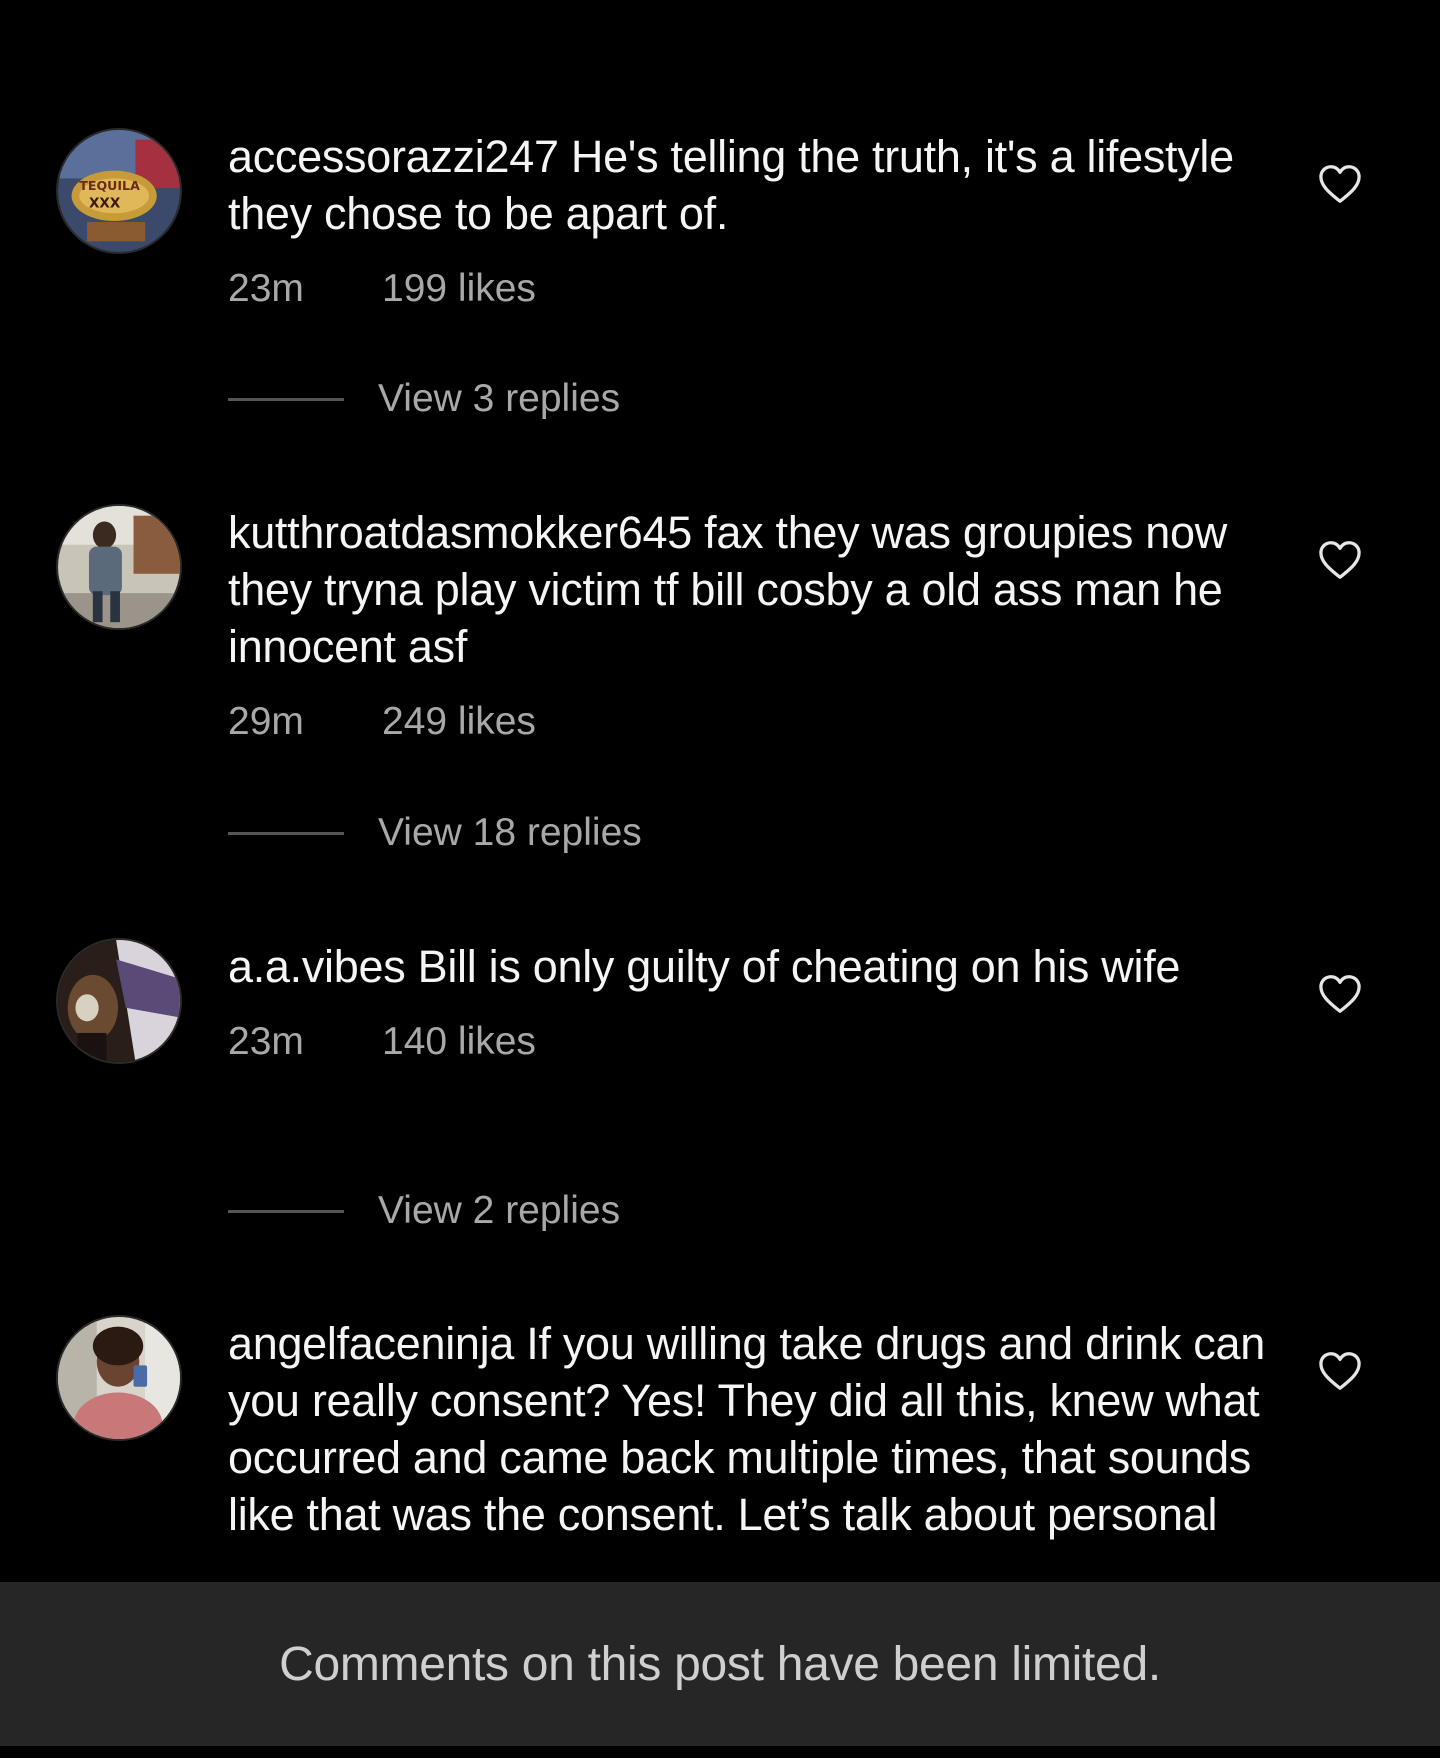 This screenshot has height=1758, width=1440. Describe the element at coordinates (499, 398) in the screenshot. I see `view-replies-label: View 3 replies` at that location.